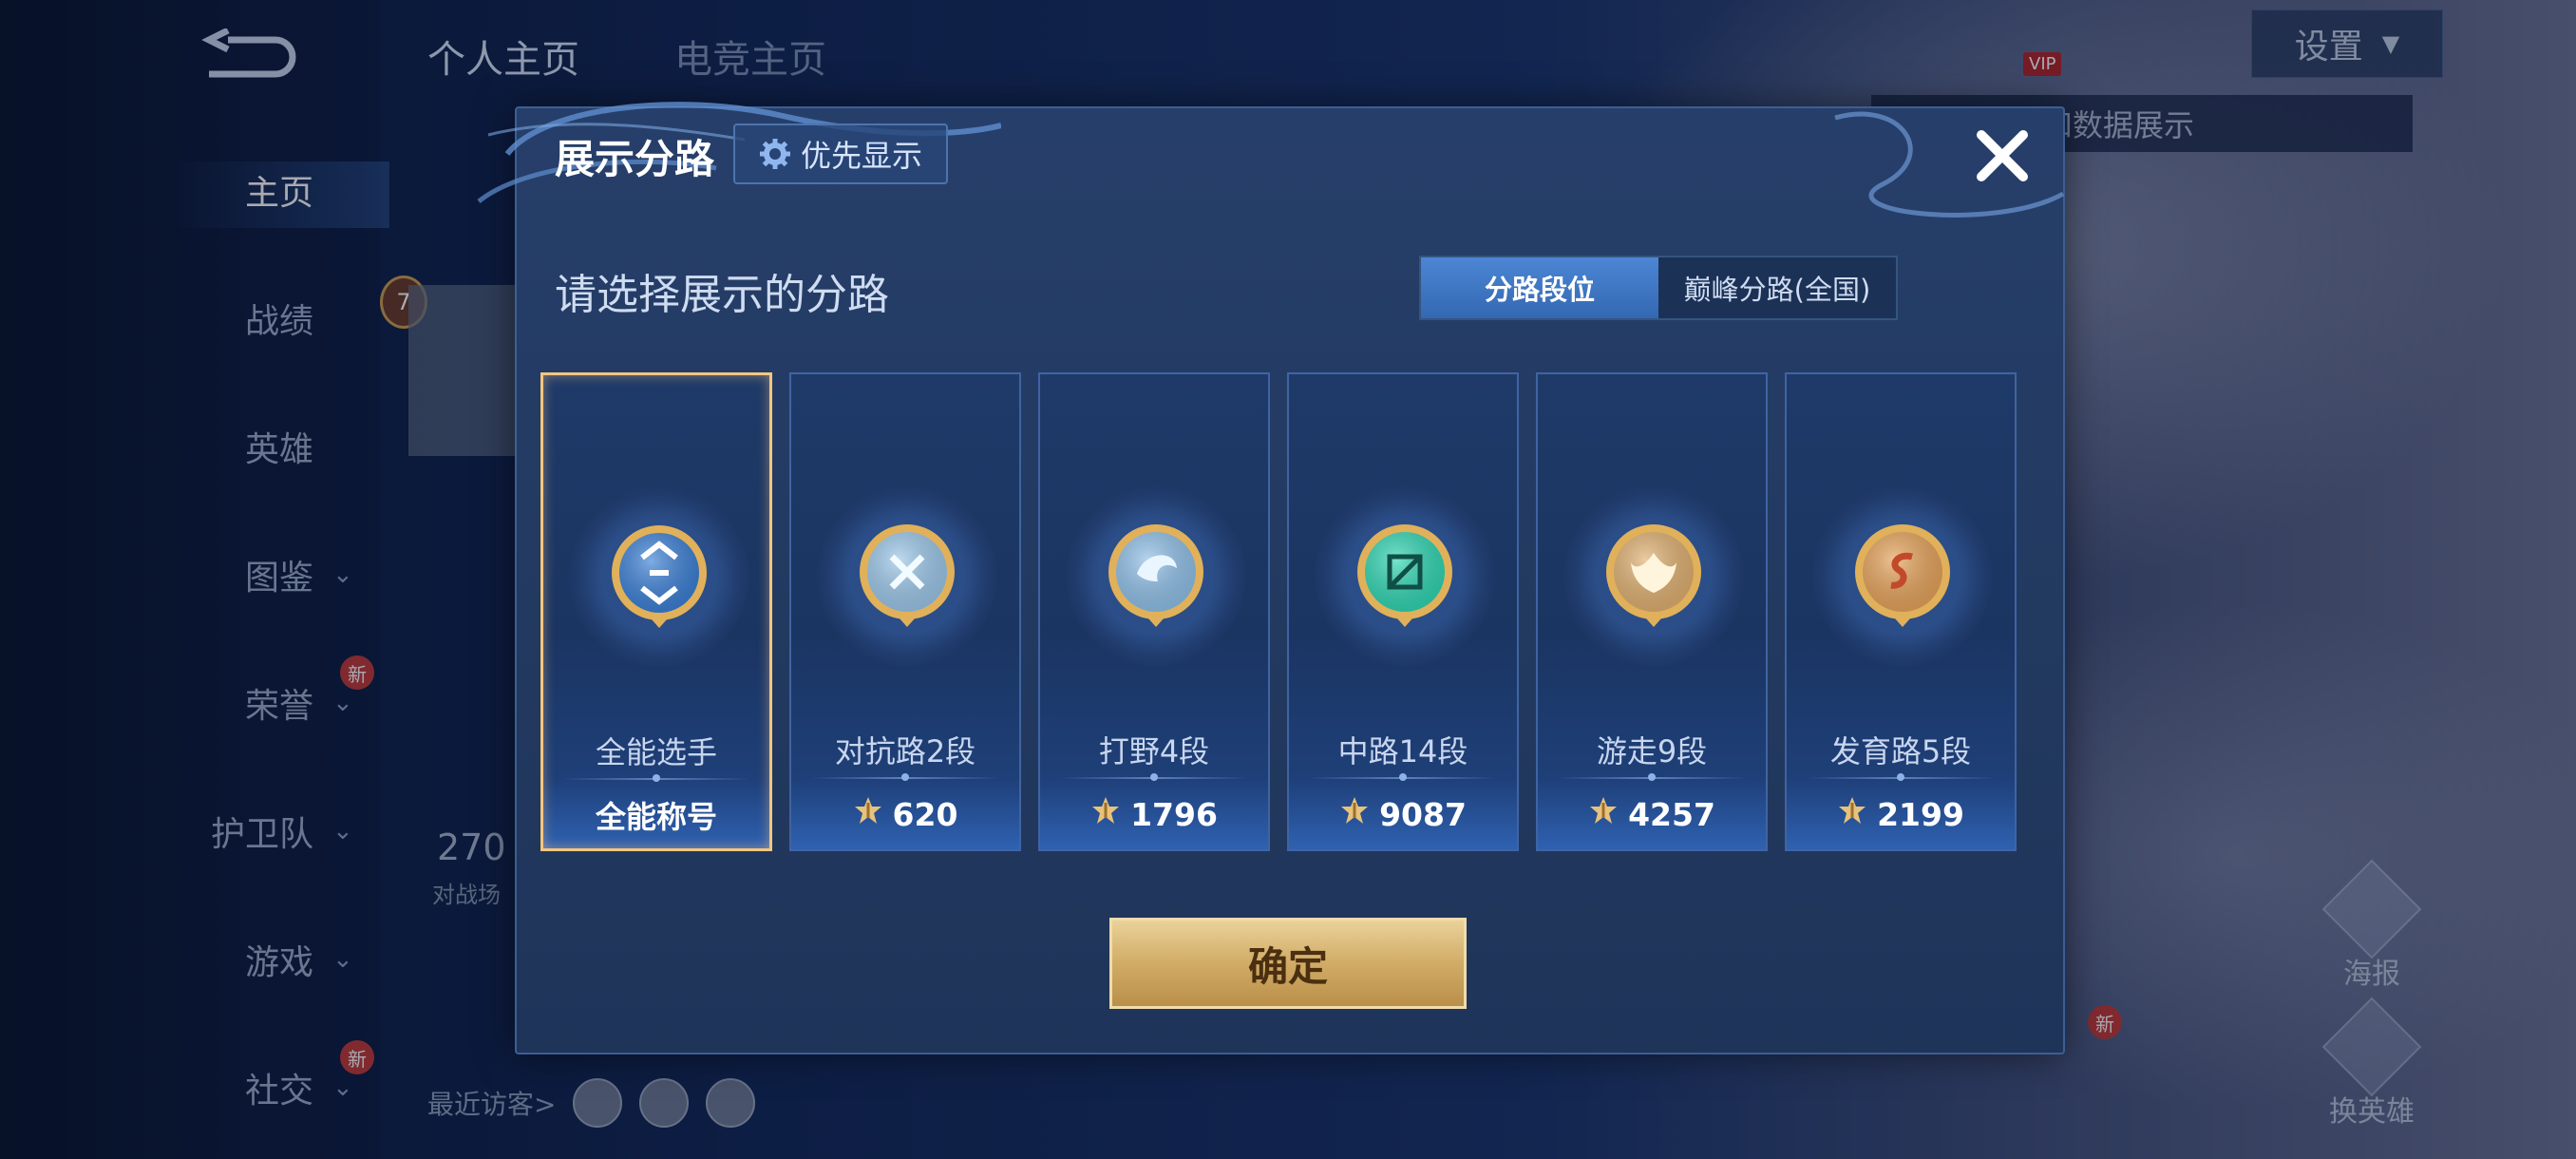 Image resolution: width=2576 pixels, height=1159 pixels. I want to click on jungle-emblem-icon, so click(1156, 581).